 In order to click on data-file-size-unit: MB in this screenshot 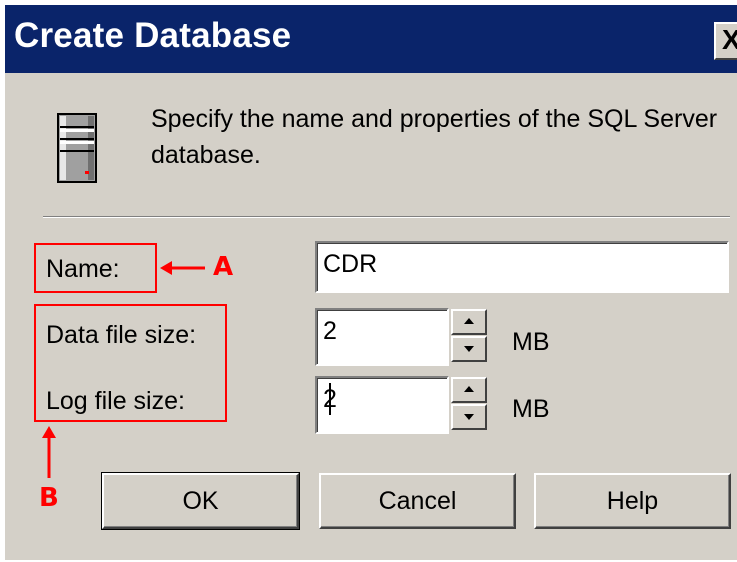, I will do `click(531, 342)`.